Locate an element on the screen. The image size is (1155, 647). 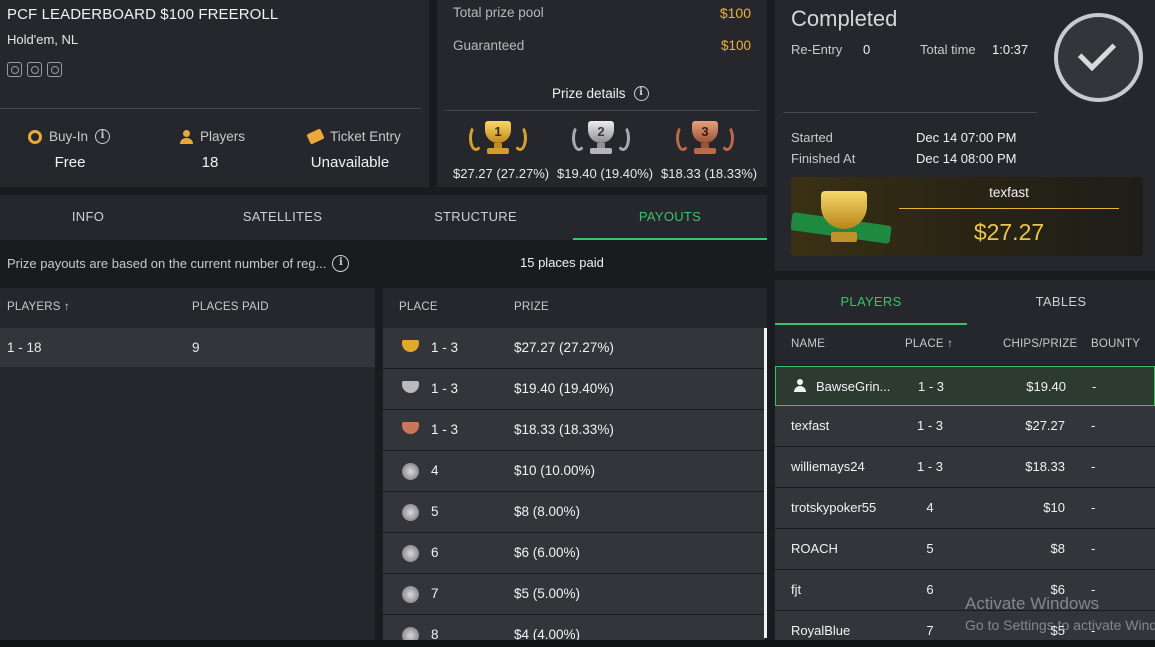
bronze-trophy-icon: 3 is located at coordinates (705, 138).